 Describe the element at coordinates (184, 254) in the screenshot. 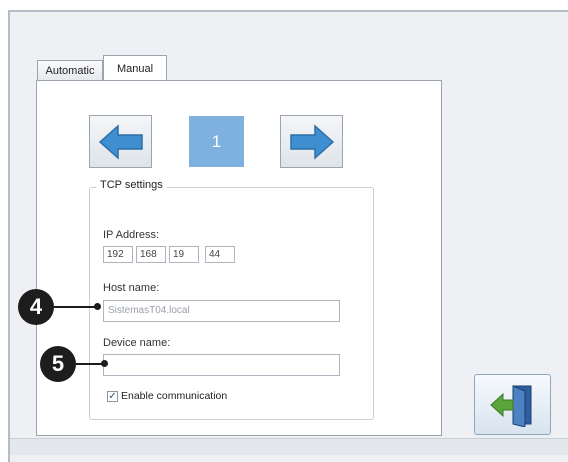

I see `ip-octet-3: 19` at that location.